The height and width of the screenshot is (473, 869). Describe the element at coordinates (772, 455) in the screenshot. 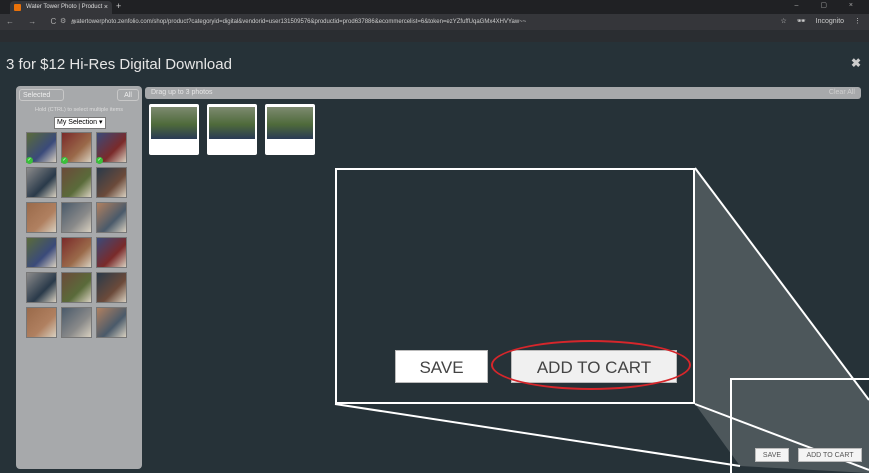

I see `save-button: SAVE` at that location.